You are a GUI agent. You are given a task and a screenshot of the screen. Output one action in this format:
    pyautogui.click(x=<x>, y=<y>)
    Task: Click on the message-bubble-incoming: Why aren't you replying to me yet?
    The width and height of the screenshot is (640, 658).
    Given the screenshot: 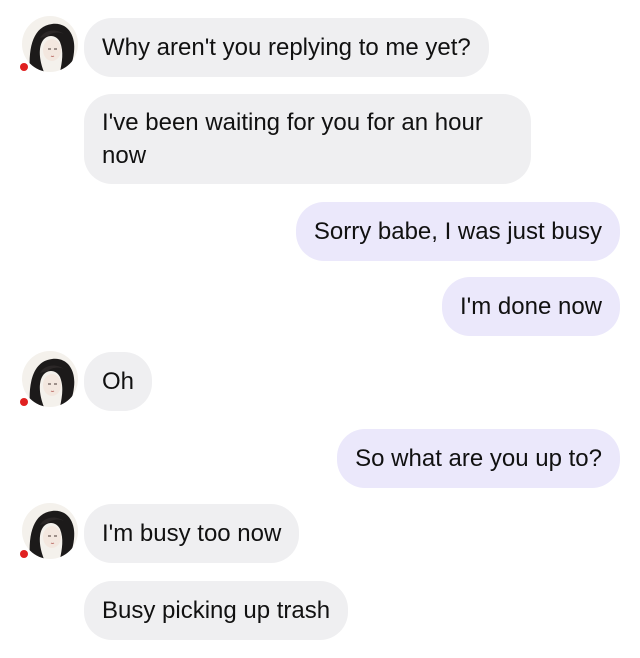 What is the action you would take?
    pyautogui.click(x=286, y=47)
    